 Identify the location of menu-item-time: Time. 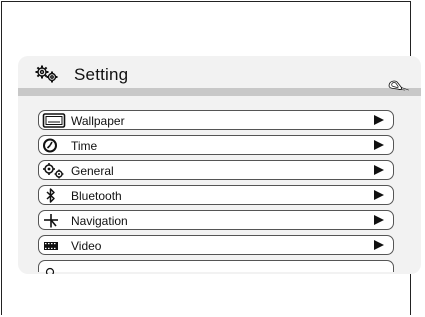
(216, 145).